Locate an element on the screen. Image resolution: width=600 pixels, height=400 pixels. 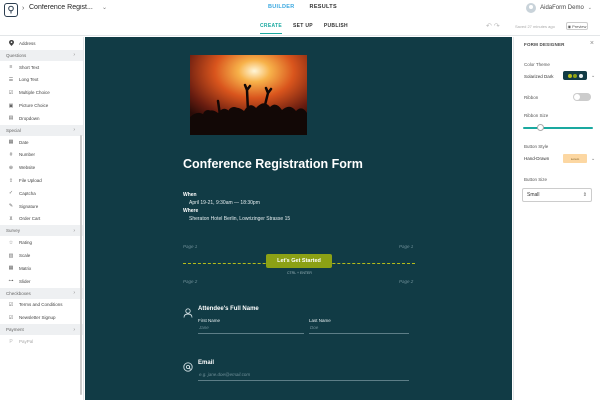
slider-handle is located at coordinates (540, 127).